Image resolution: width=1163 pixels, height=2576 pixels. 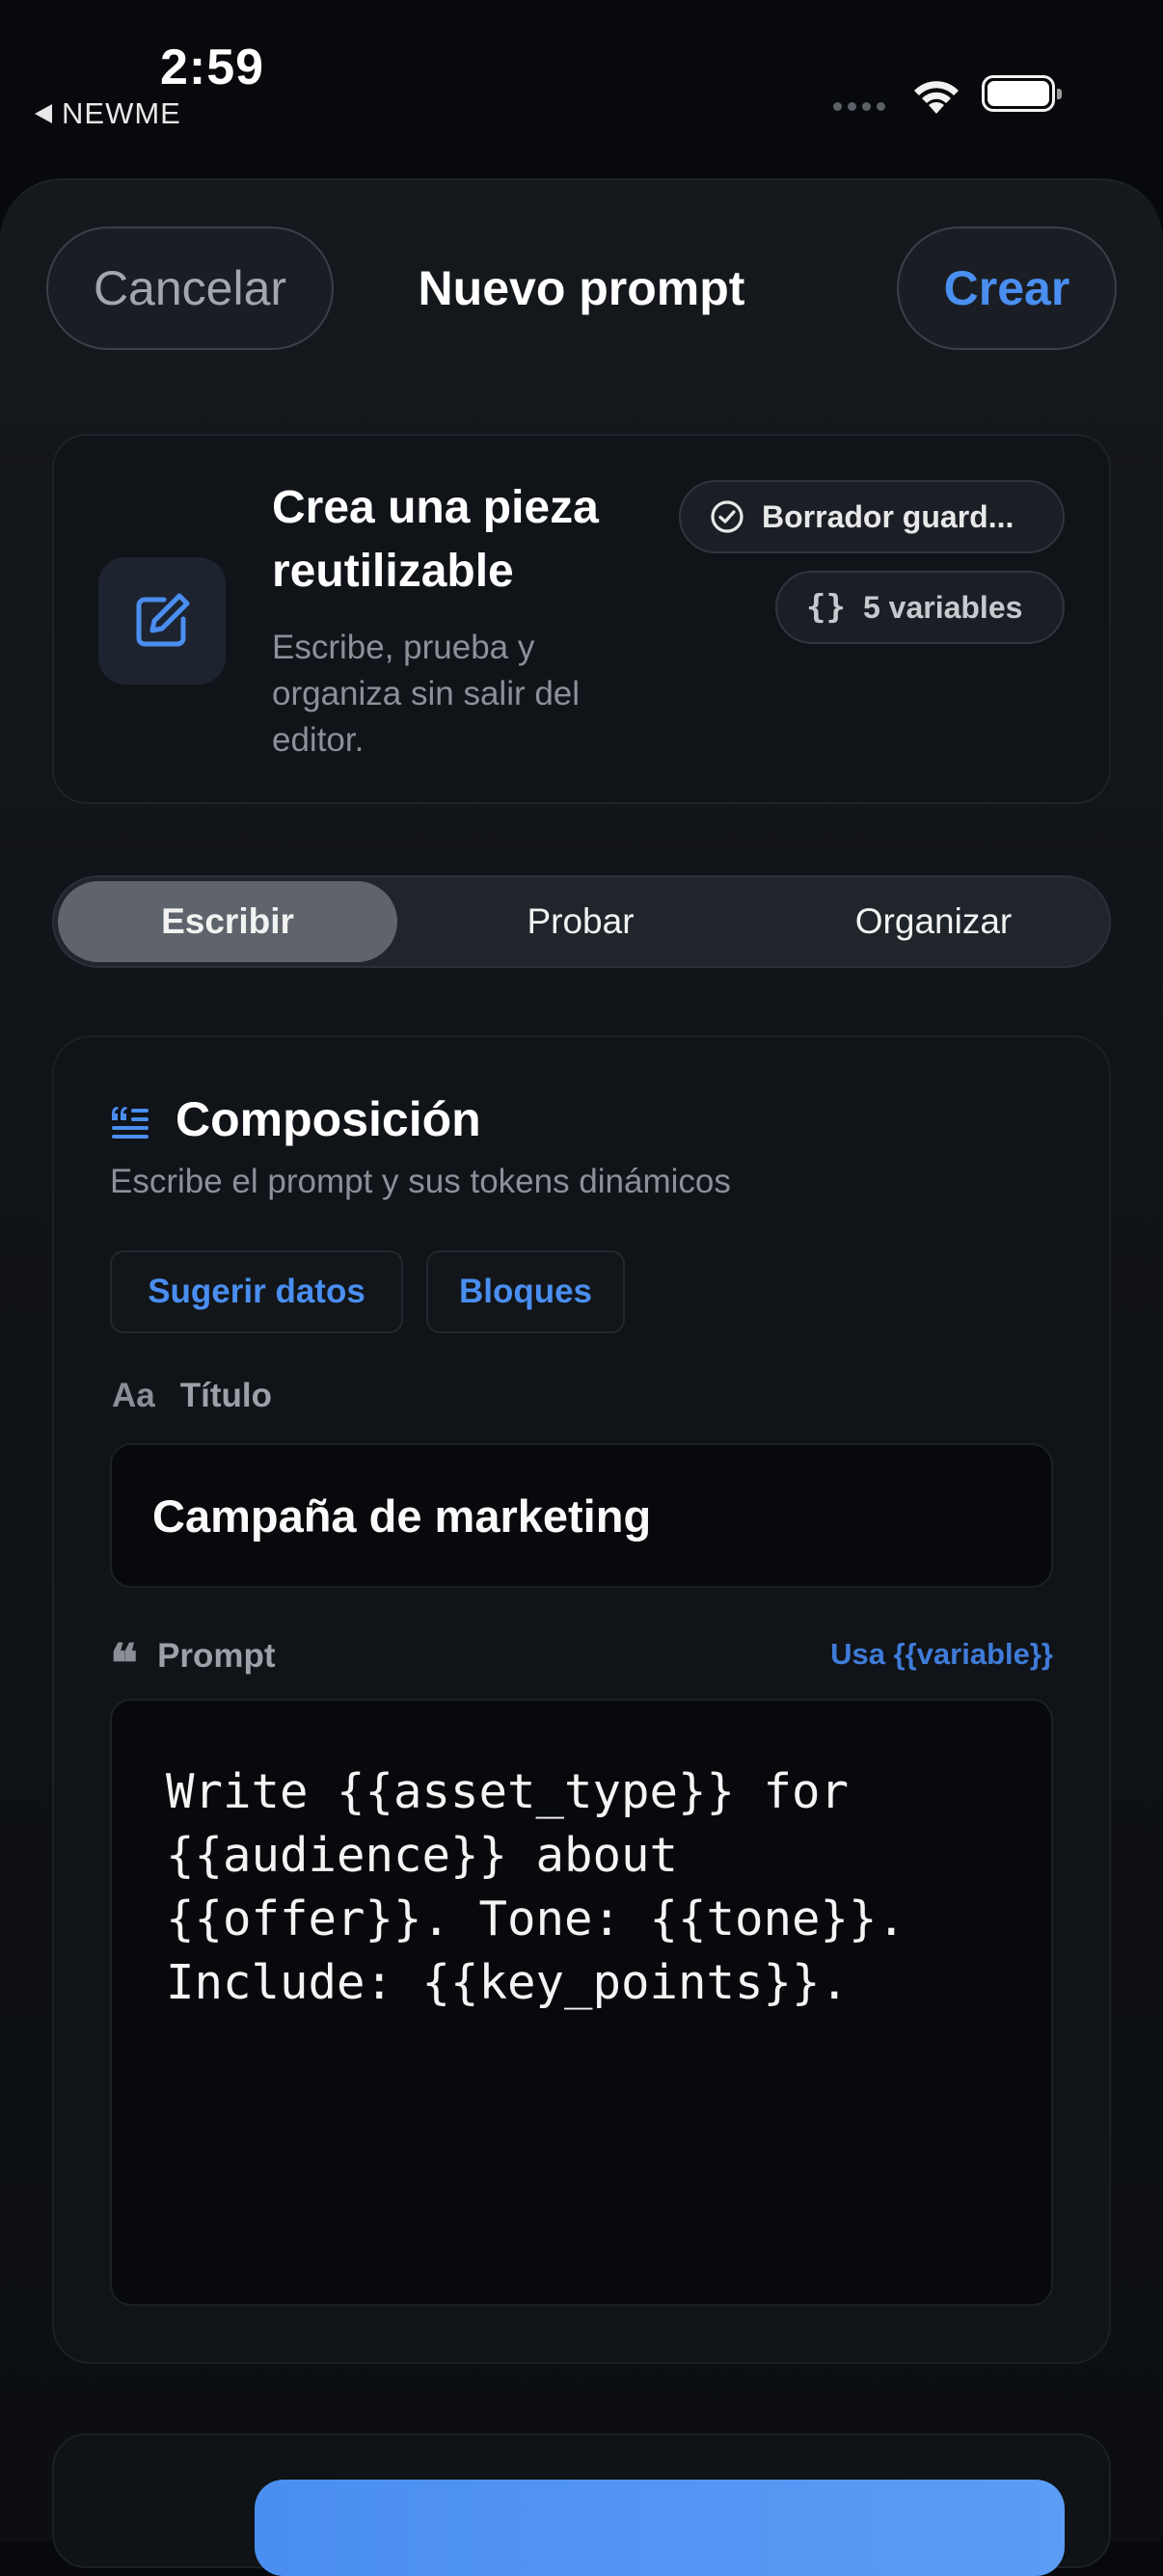 I want to click on braces-icon: {}, so click(x=826, y=607).